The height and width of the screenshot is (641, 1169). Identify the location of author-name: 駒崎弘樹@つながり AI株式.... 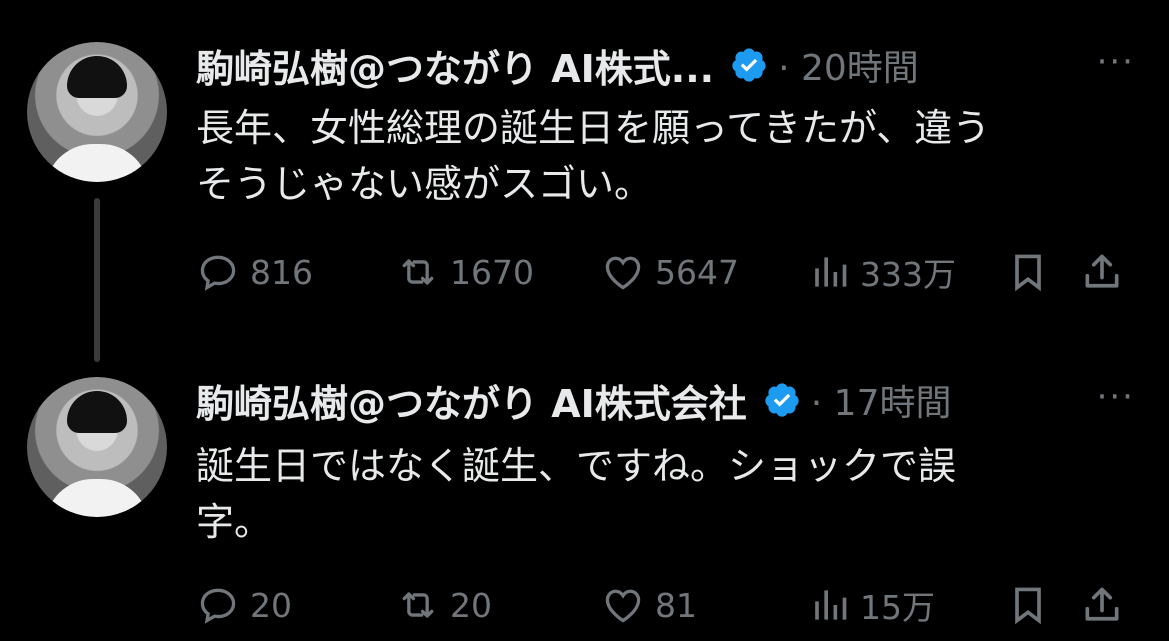
(455, 65).